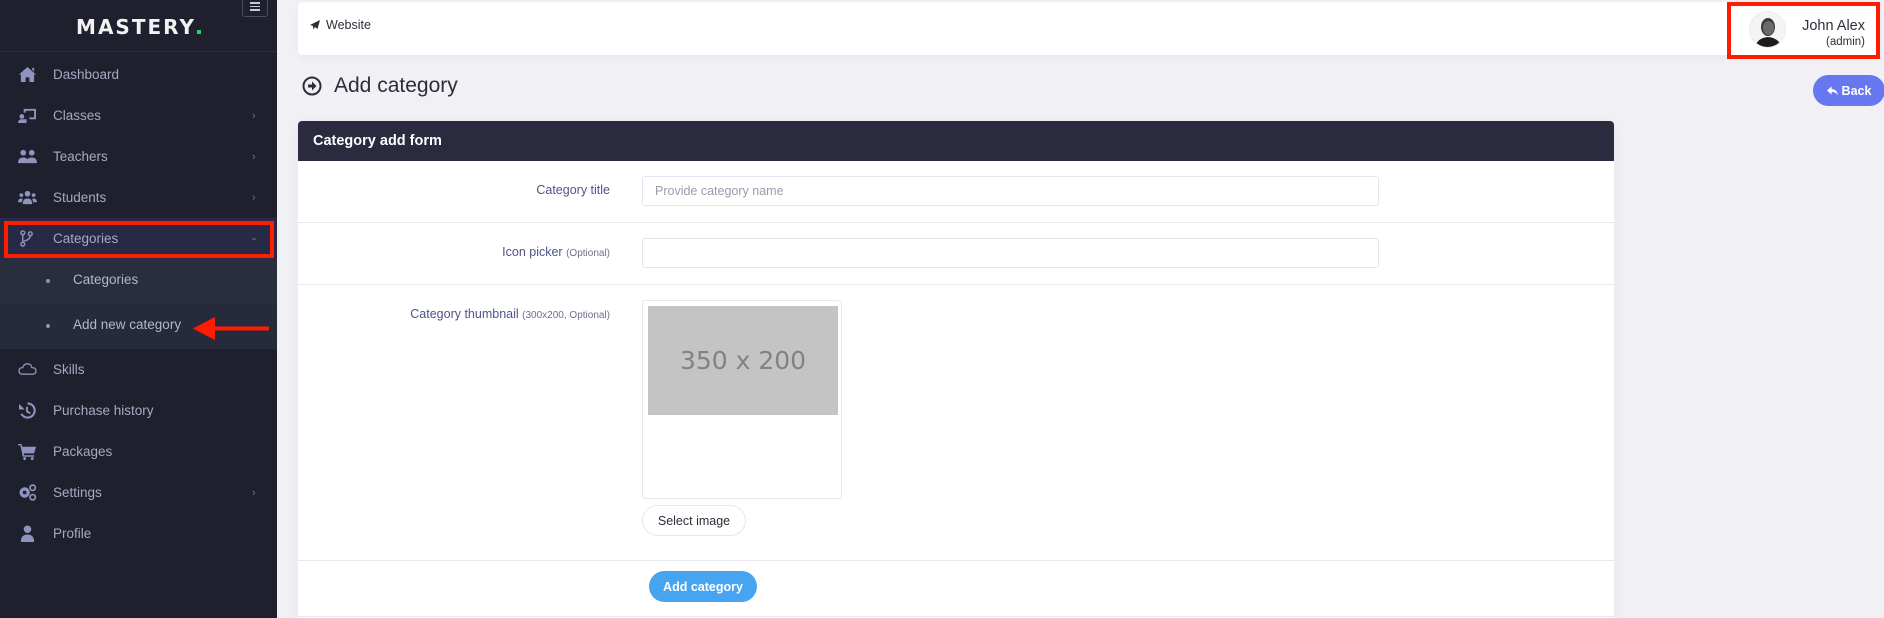 The height and width of the screenshot is (618, 1884). What do you see at coordinates (1010, 253) in the screenshot?
I see `icon-picker-input` at bounding box center [1010, 253].